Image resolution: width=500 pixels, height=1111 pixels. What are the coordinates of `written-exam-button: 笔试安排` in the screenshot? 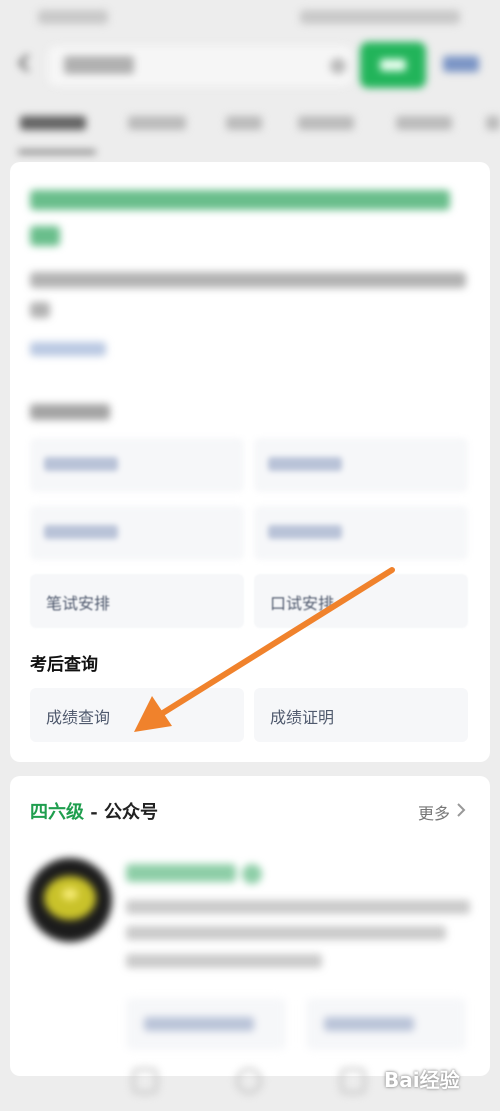 It's located at (137, 601).